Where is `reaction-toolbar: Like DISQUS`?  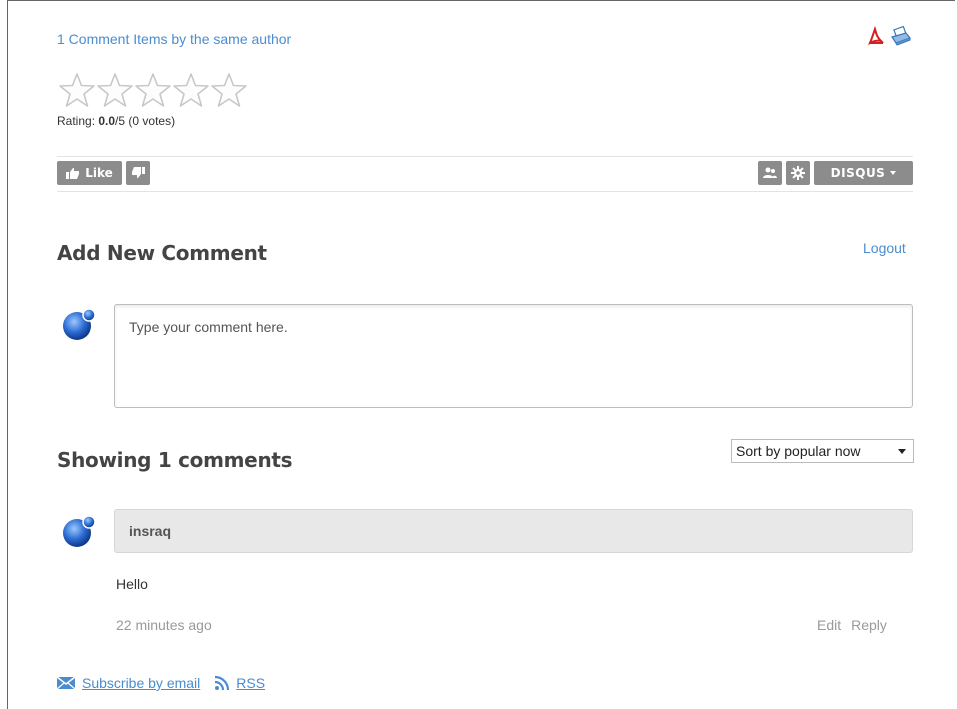
reaction-toolbar: Like DISQUS is located at coordinates (485, 174).